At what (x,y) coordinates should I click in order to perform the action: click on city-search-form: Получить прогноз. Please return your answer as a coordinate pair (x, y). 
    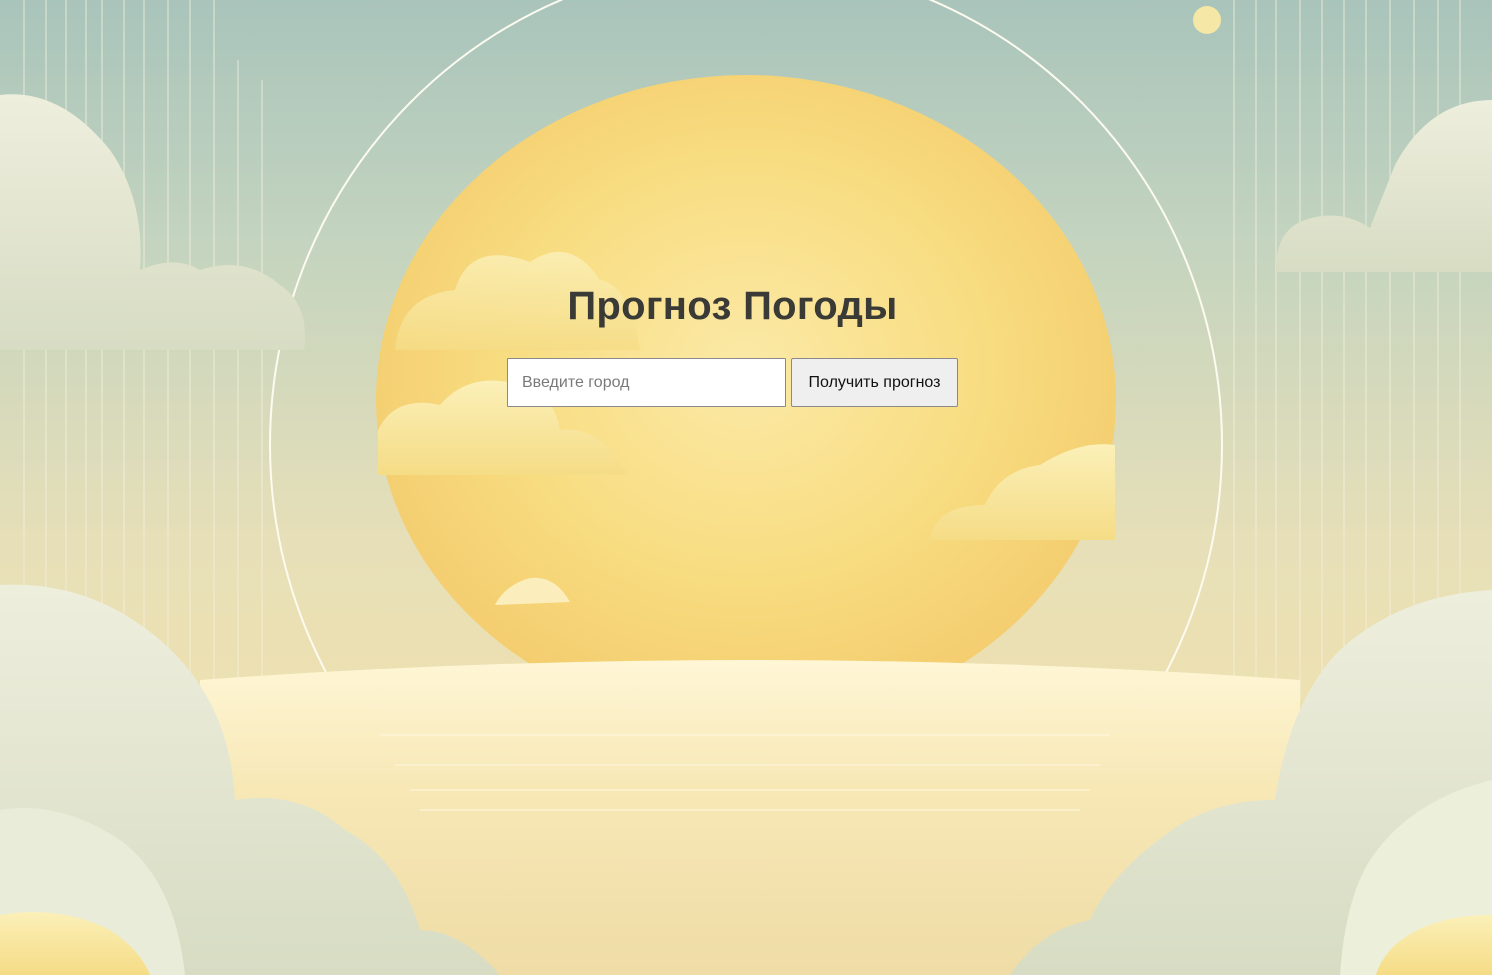
    Looking at the image, I should click on (732, 382).